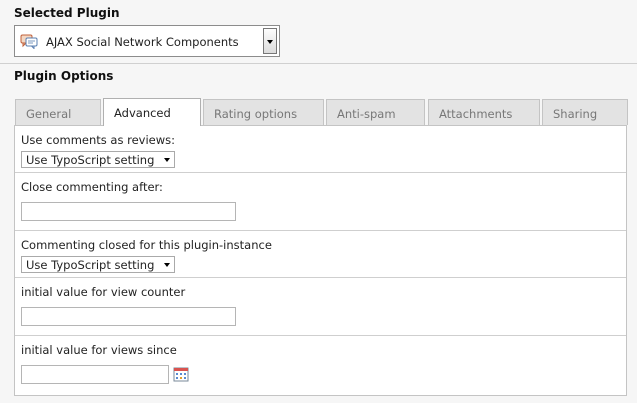  Describe the element at coordinates (375, 112) in the screenshot. I see `tab-anti-spam: Anti-spam` at that location.